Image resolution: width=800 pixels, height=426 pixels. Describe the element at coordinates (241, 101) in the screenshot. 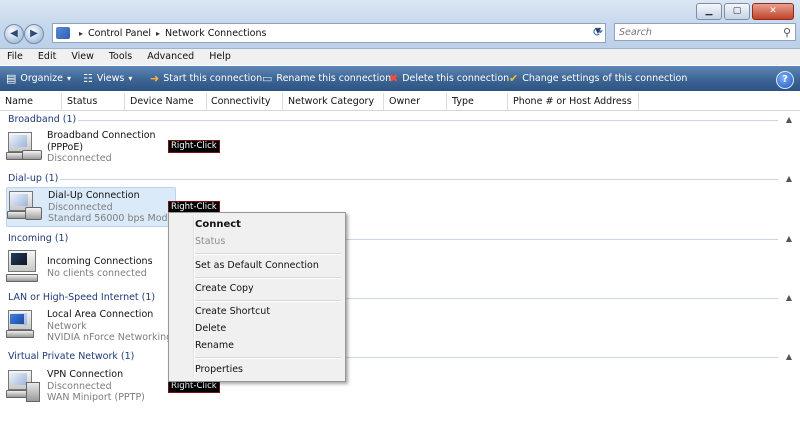

I see `column-connectivity: Connectivity` at that location.